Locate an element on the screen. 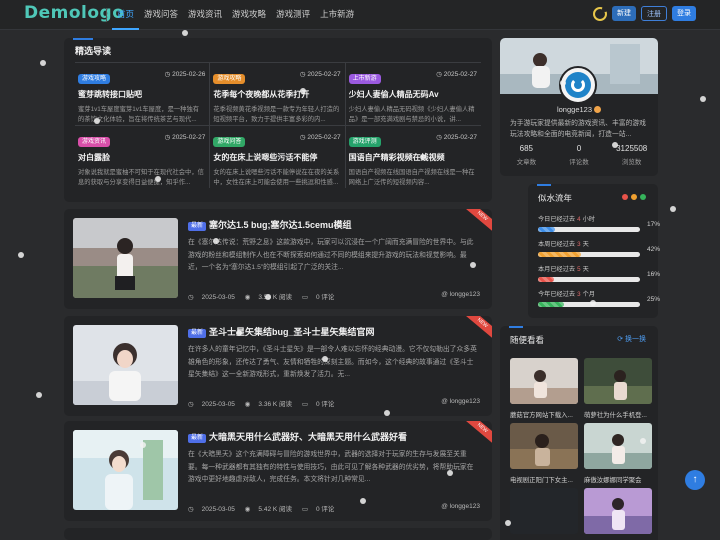 This screenshot has width=720, height=540. new-post-button: 新建 is located at coordinates (624, 13).